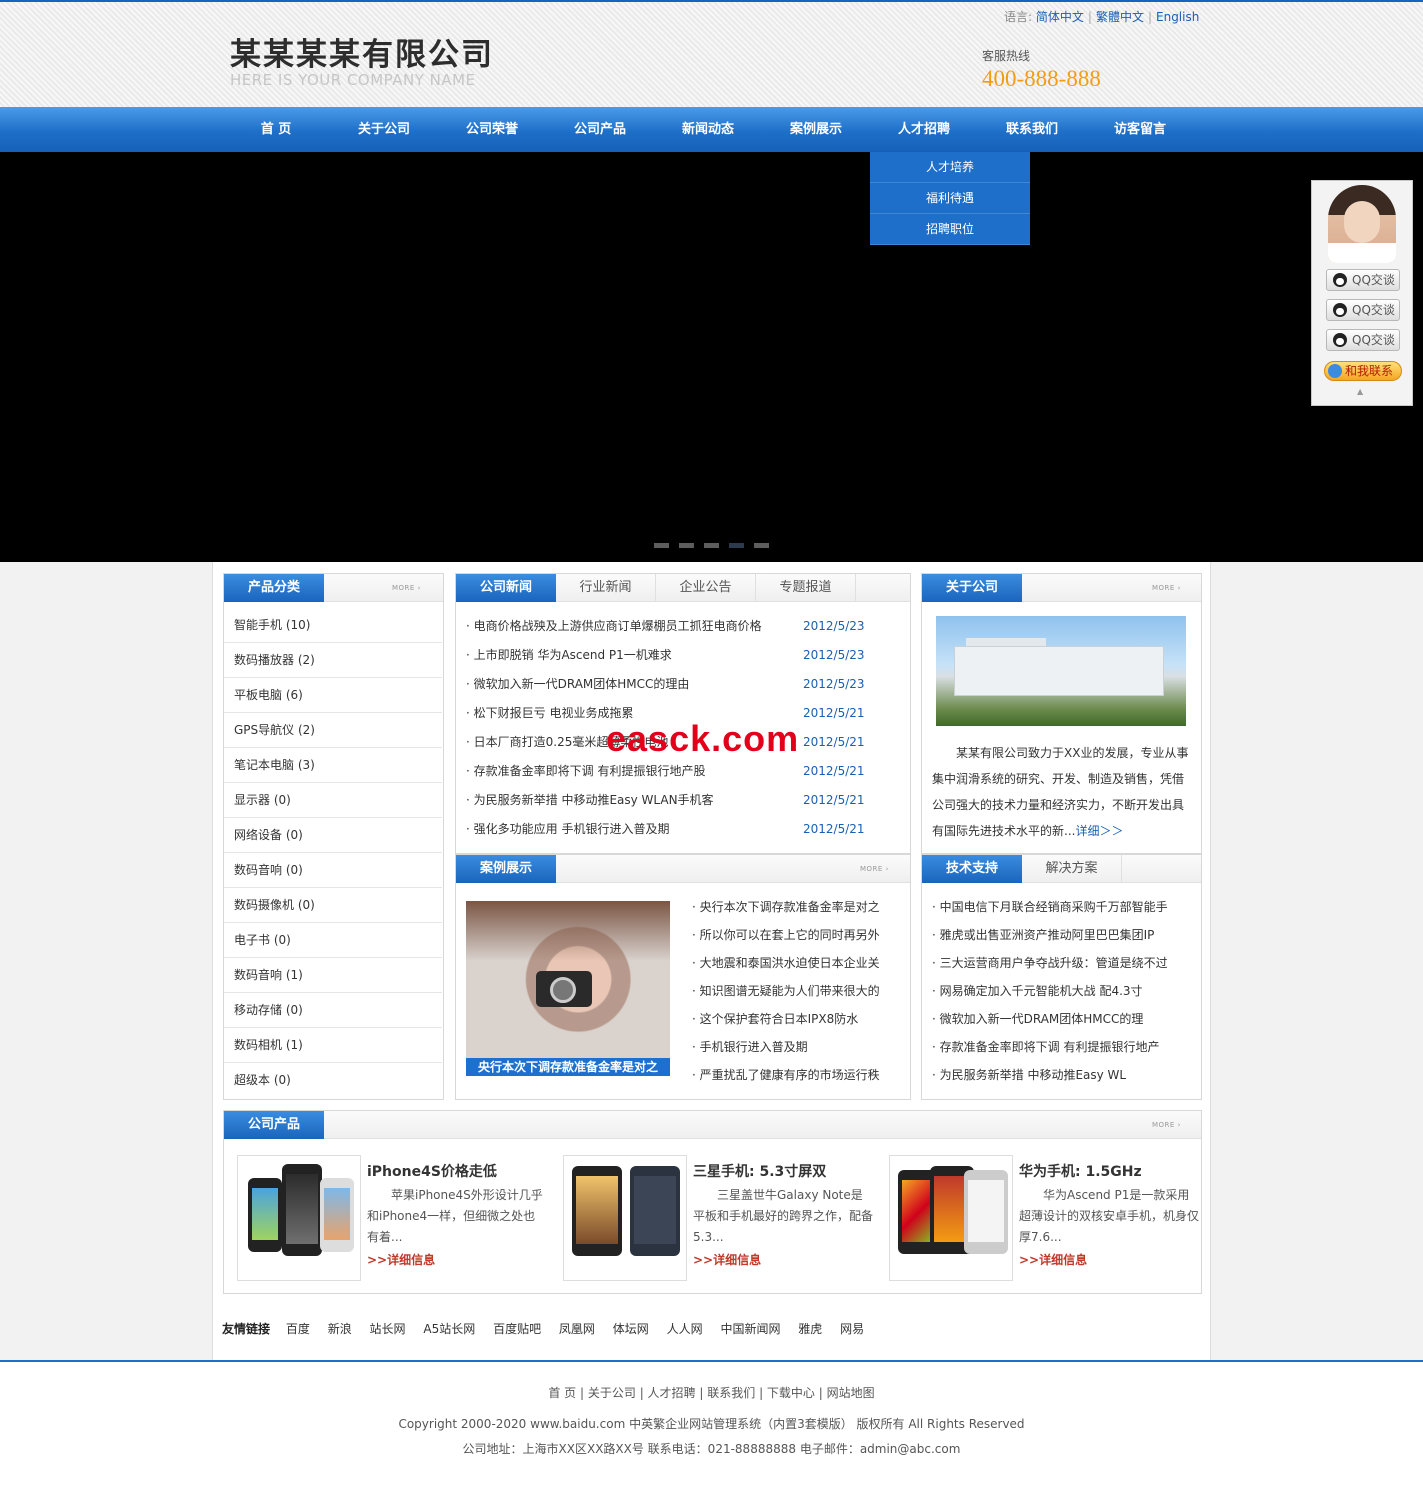  Describe the element at coordinates (333, 975) in the screenshot. I see `category-item: 数码音响 (1)` at that location.